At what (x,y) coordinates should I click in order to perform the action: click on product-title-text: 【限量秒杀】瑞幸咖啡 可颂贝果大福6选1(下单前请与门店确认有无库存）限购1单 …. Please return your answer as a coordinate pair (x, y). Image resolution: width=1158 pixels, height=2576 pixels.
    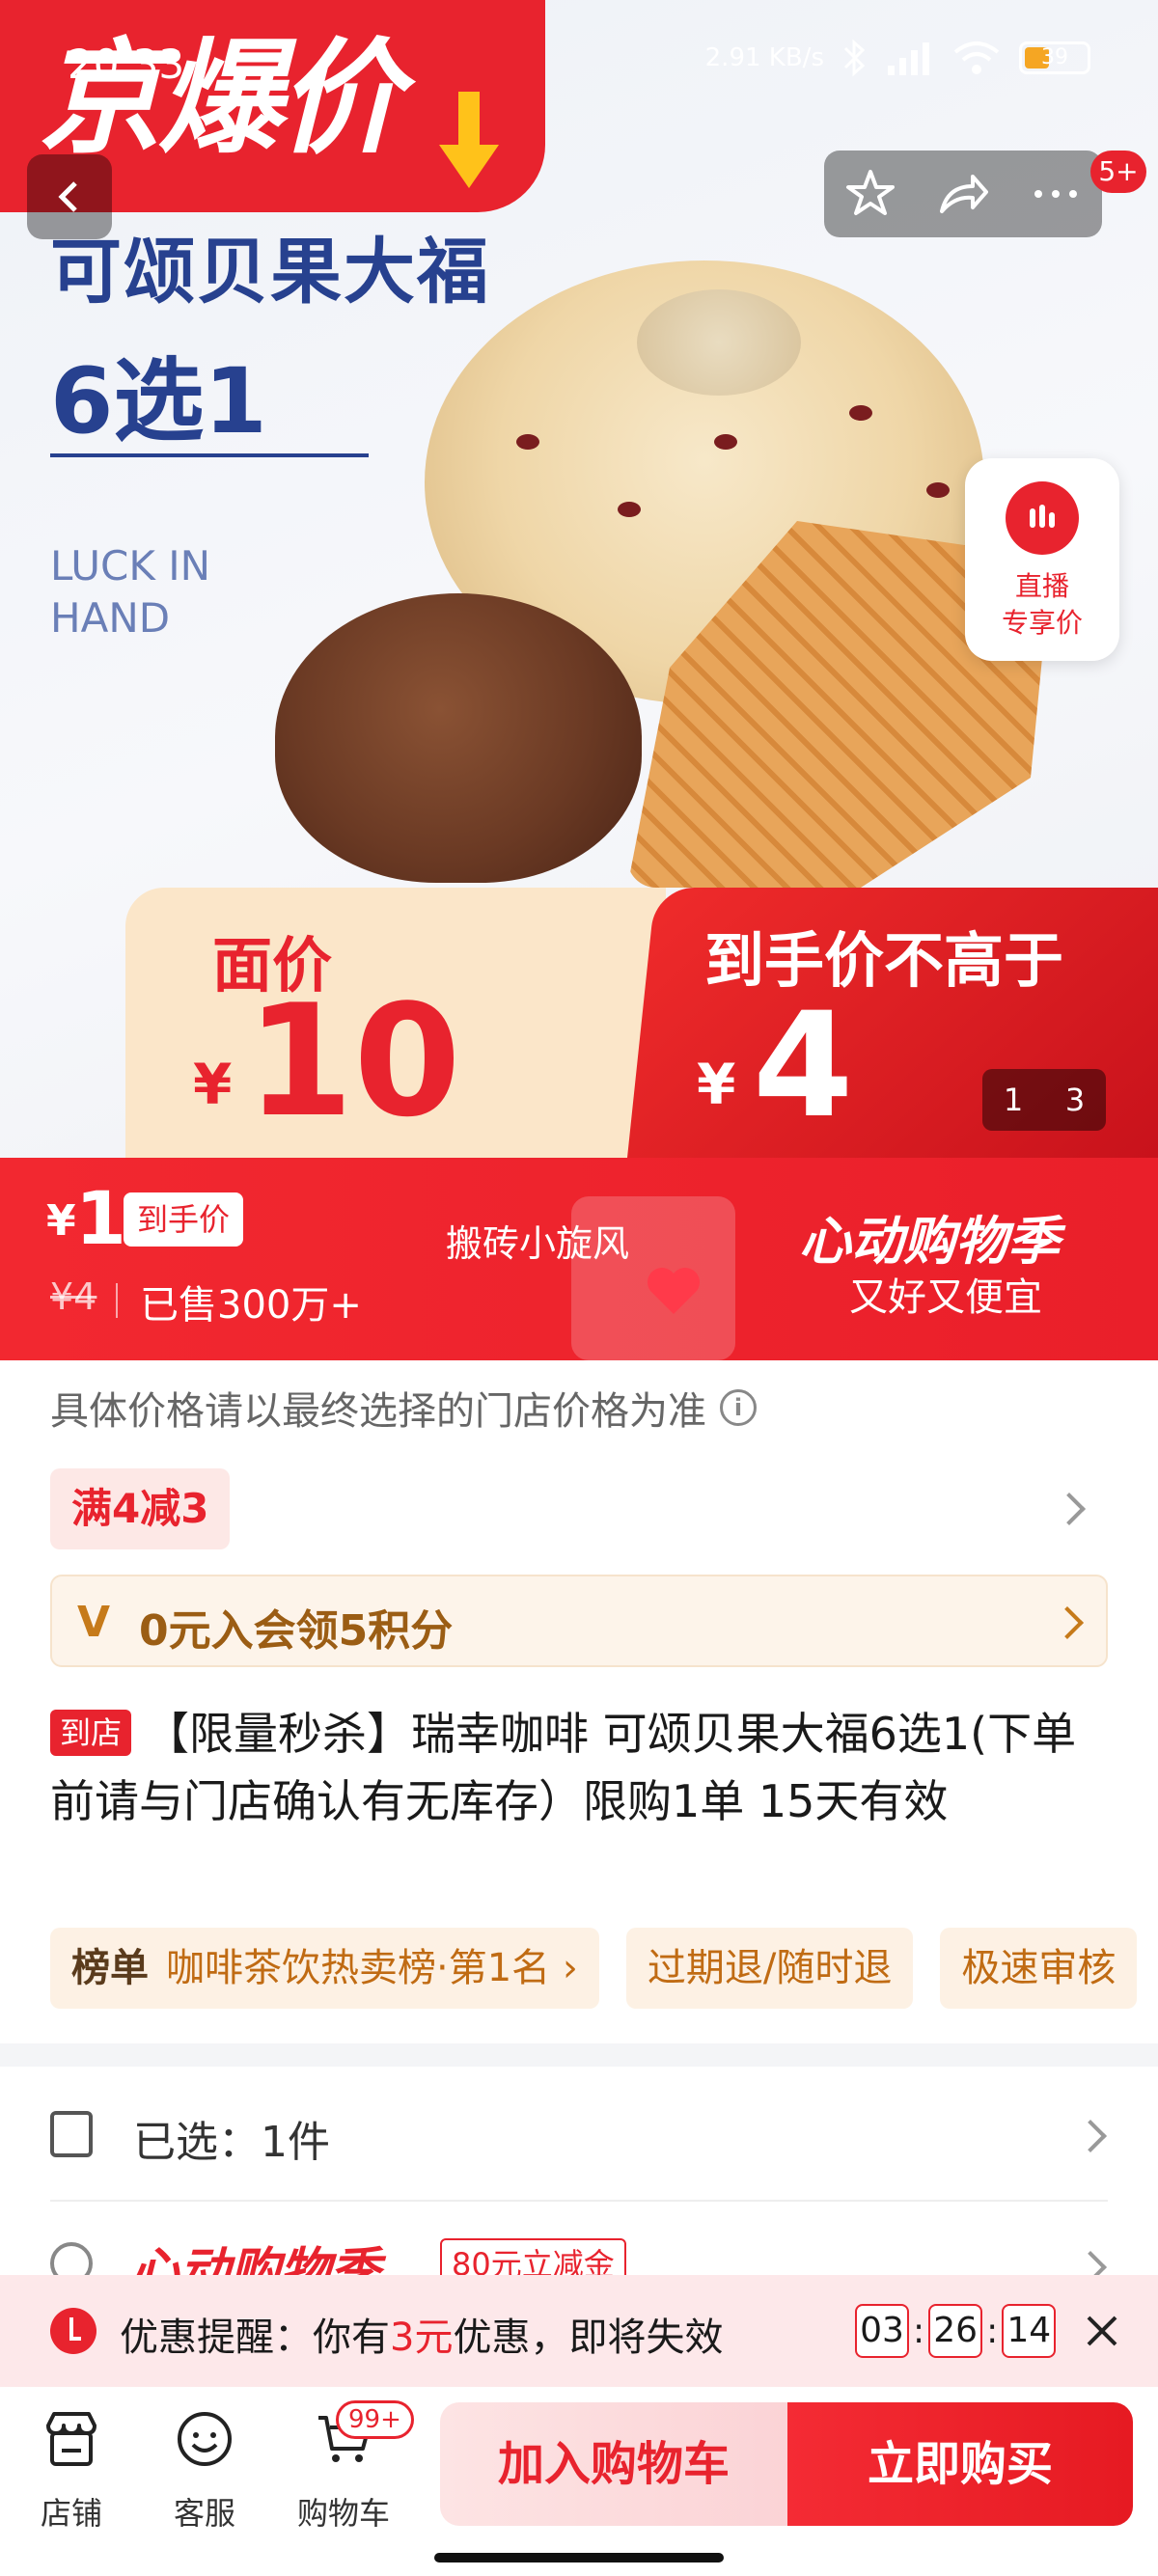
    Looking at the image, I should click on (563, 1767).